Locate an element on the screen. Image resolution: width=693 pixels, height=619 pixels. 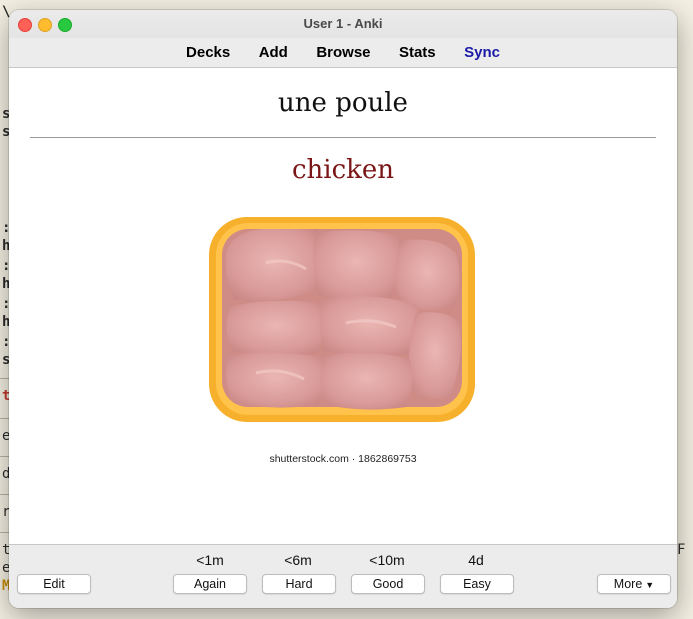
nav-browse: Browse is located at coordinates (343, 52).